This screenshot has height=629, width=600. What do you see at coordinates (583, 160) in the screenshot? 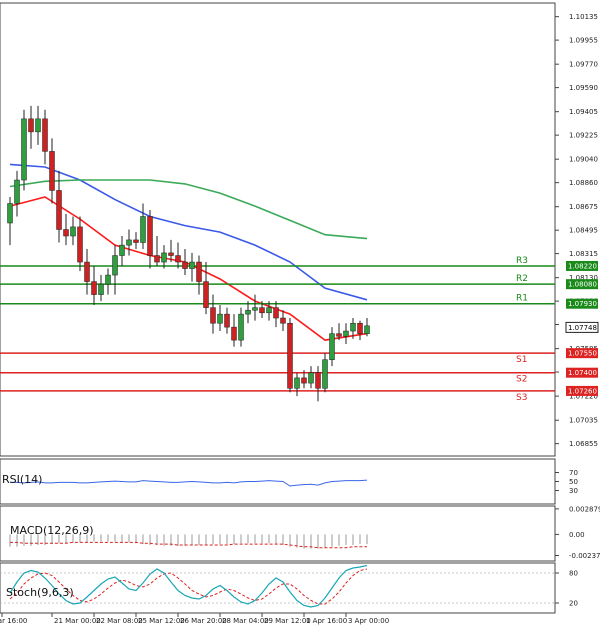
I see `price-tick-label-6: 1.09040` at bounding box center [583, 160].